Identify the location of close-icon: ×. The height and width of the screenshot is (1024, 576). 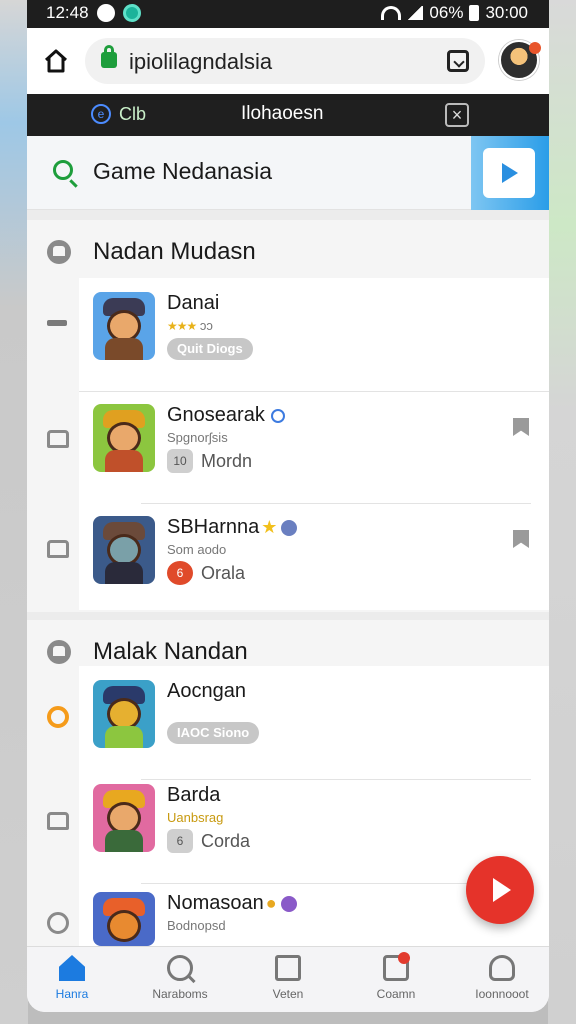
(457, 115).